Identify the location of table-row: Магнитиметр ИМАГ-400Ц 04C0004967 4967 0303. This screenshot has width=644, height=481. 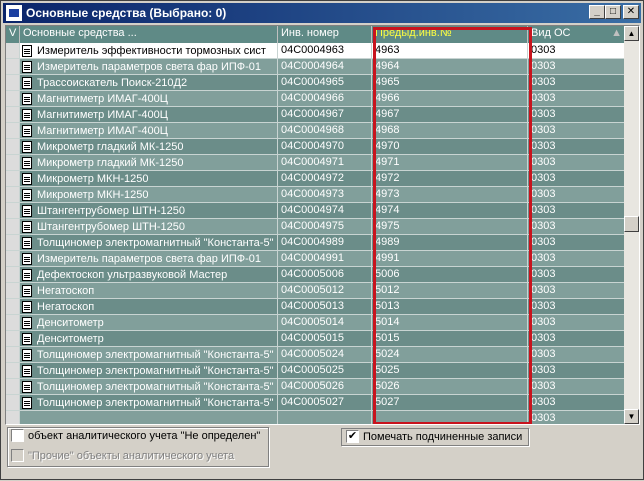
(316, 115).